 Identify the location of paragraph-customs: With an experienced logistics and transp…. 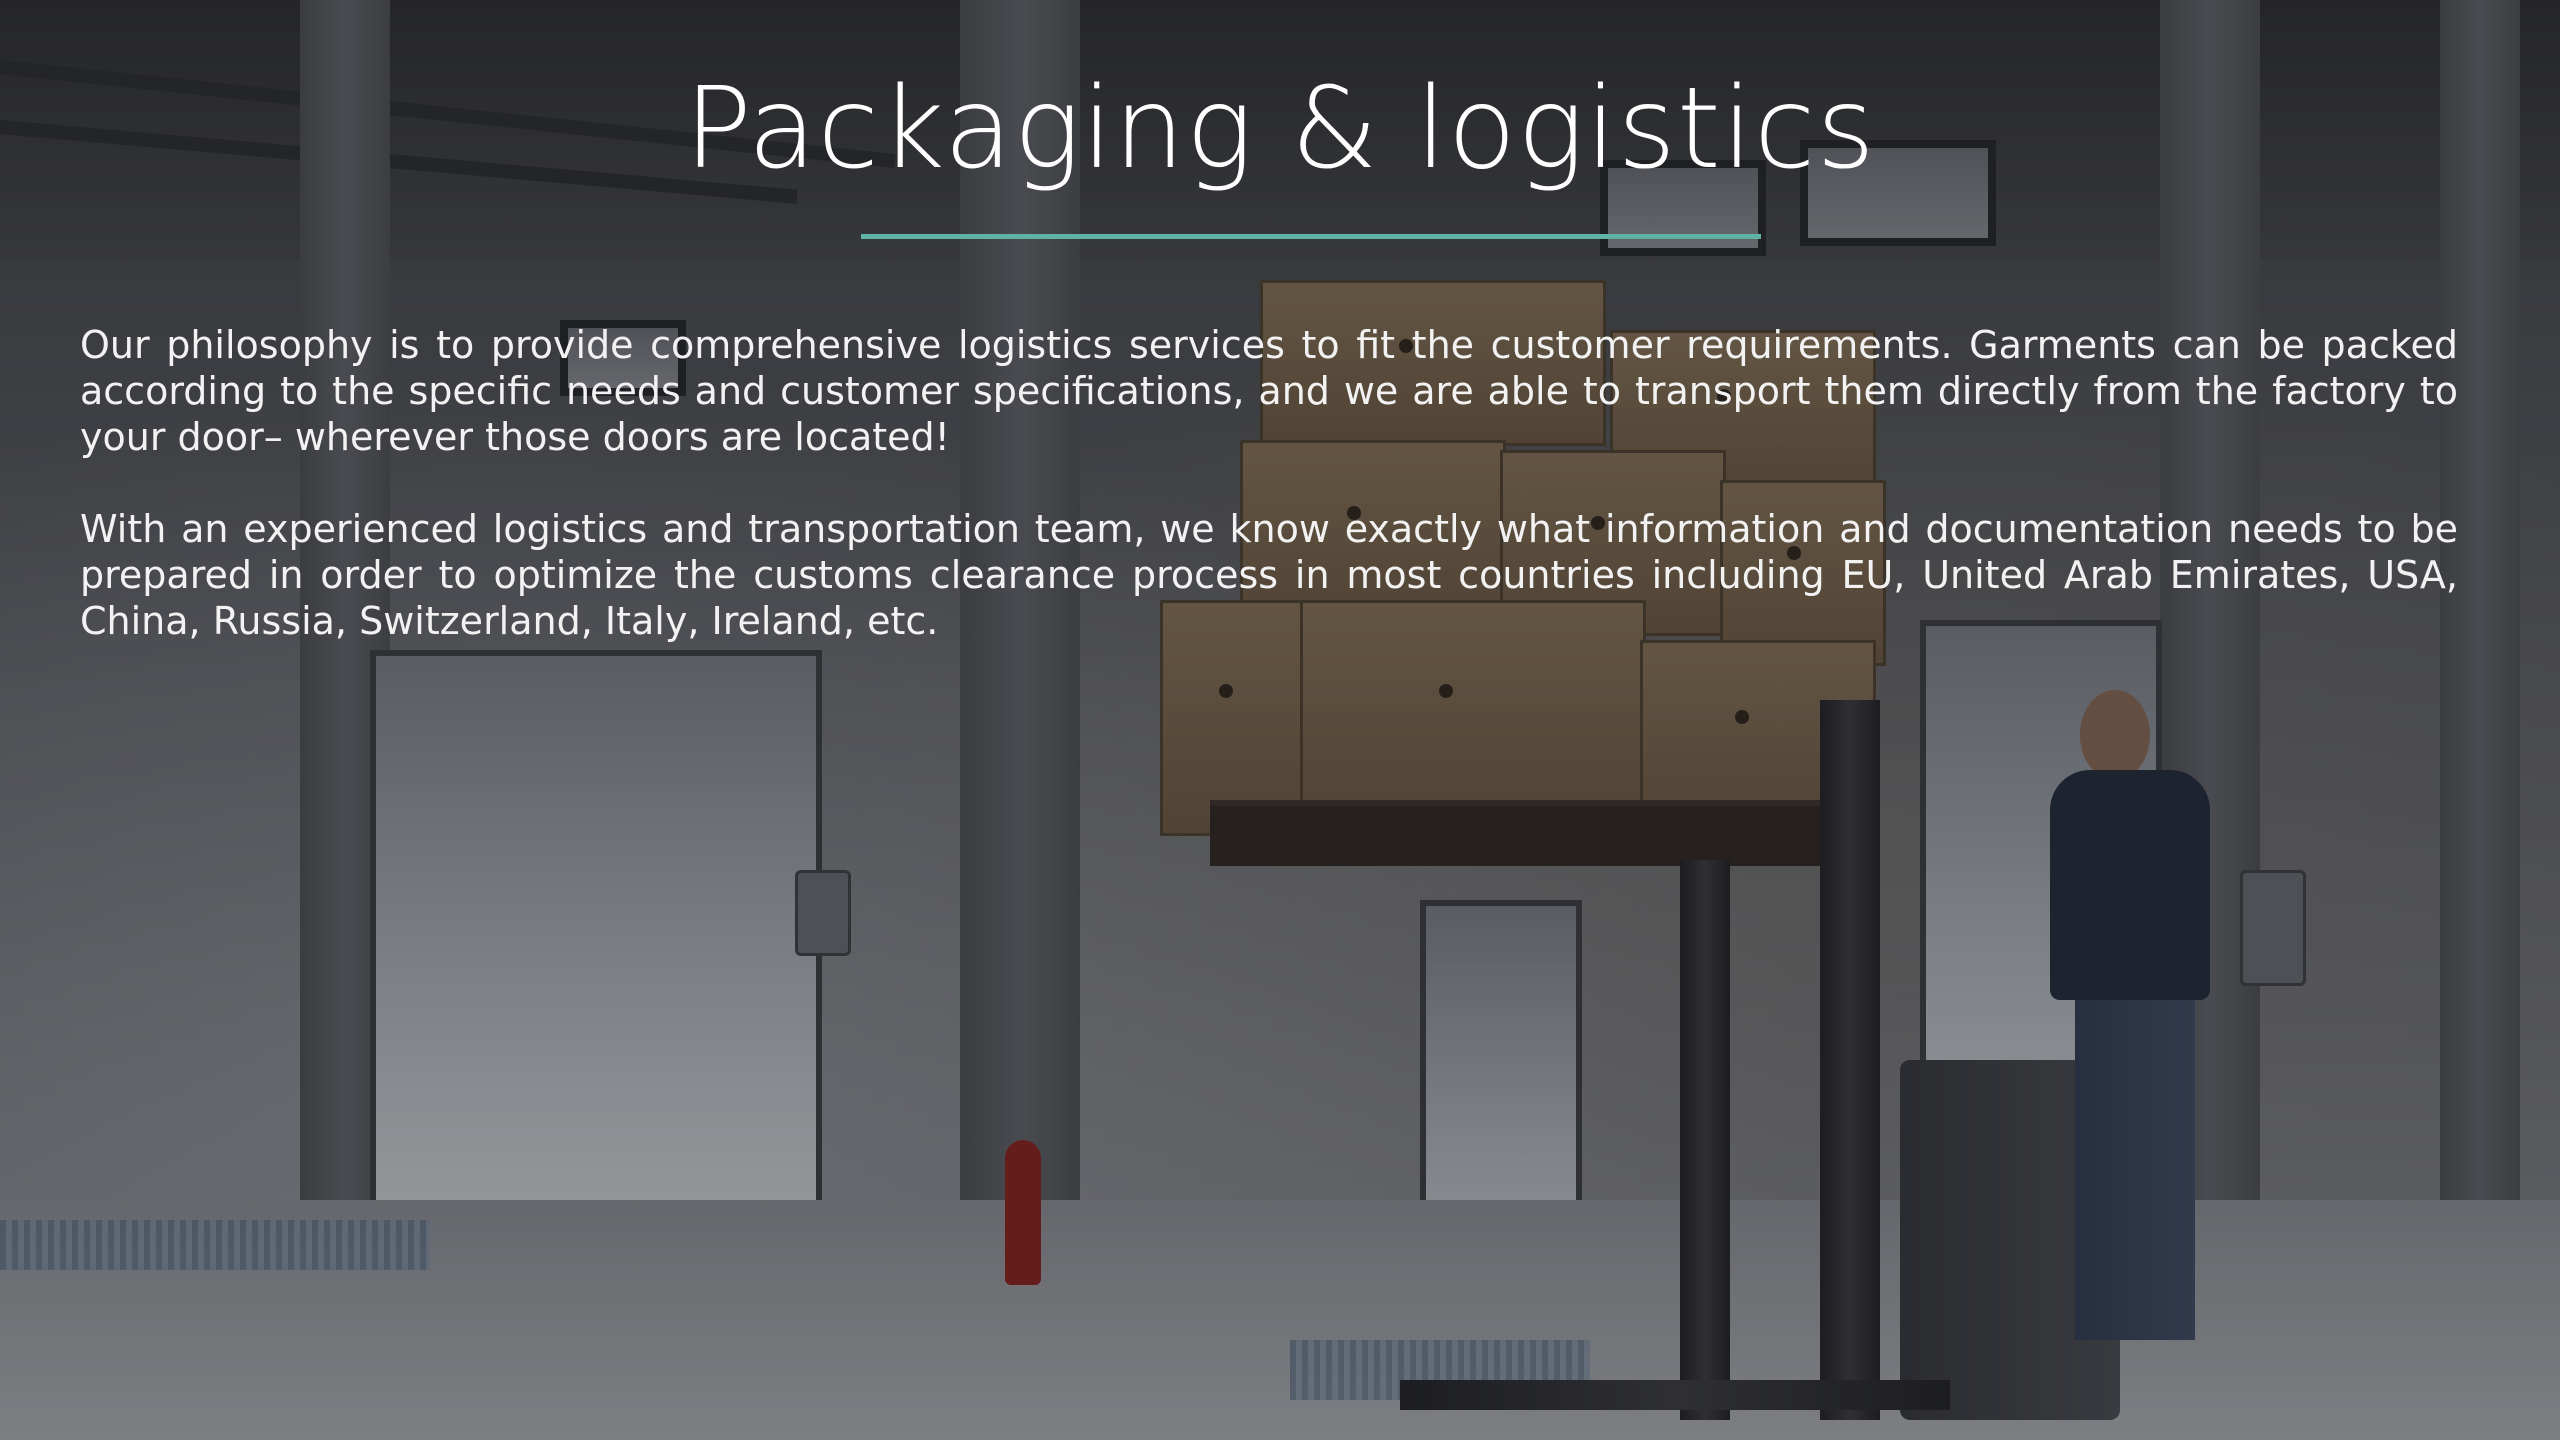
(1269, 575).